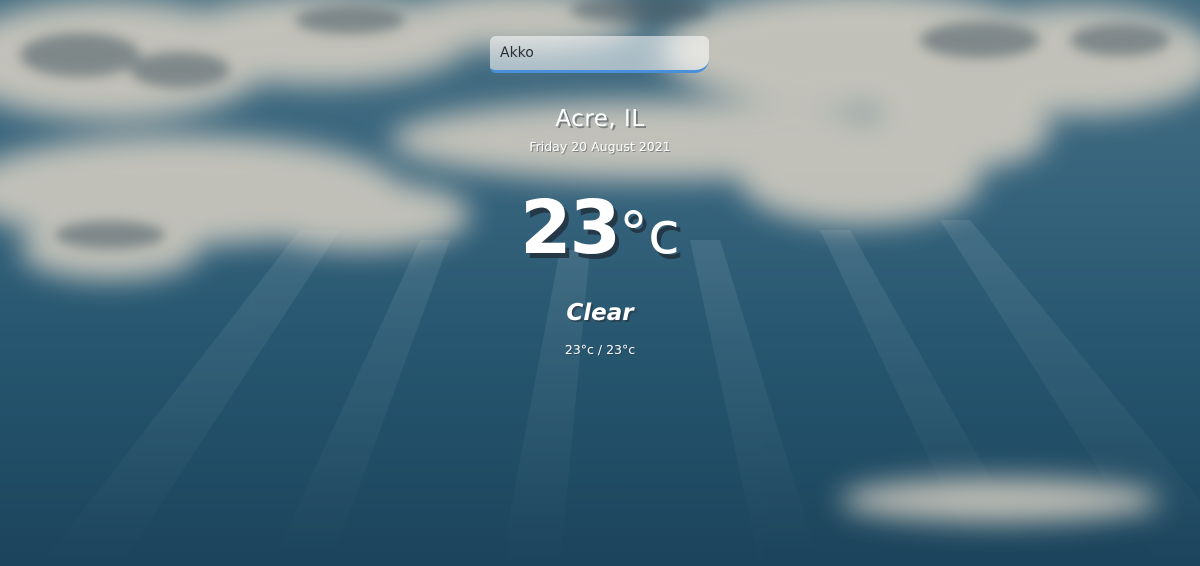  Describe the element at coordinates (600, 313) in the screenshot. I see `weather-condition: Clear` at that location.